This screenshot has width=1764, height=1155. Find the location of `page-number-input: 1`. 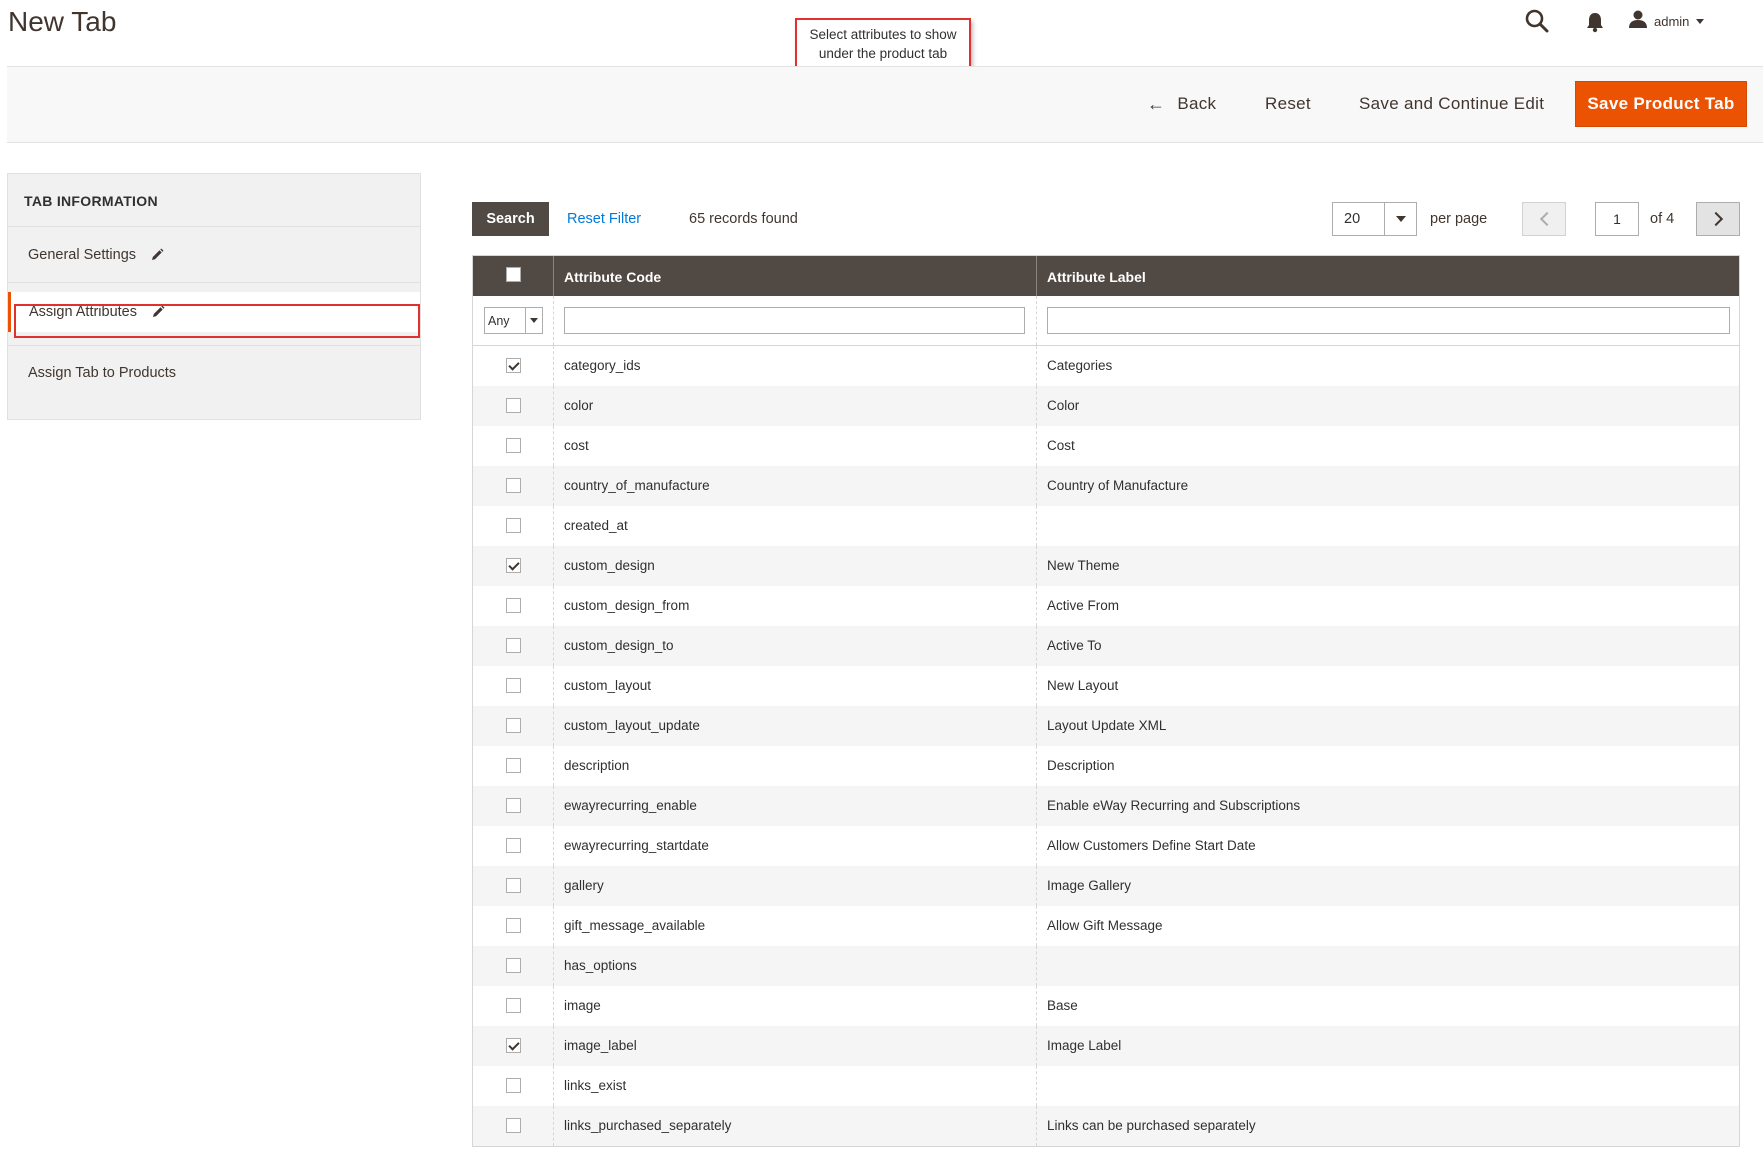

page-number-input: 1 is located at coordinates (1617, 219).